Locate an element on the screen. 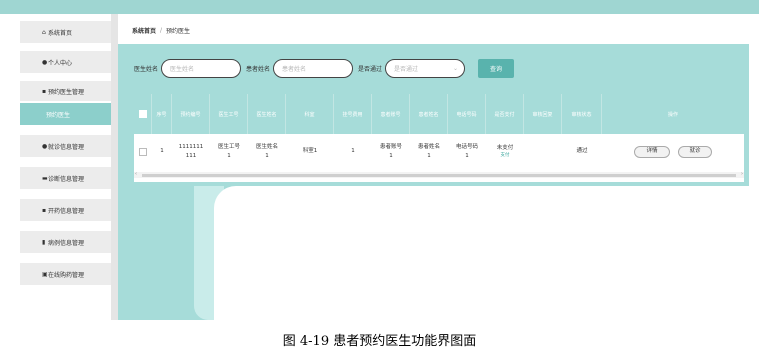 This screenshot has height=355, width=759. sidebar-item-label: 诊断信息管理 is located at coordinates (66, 179).